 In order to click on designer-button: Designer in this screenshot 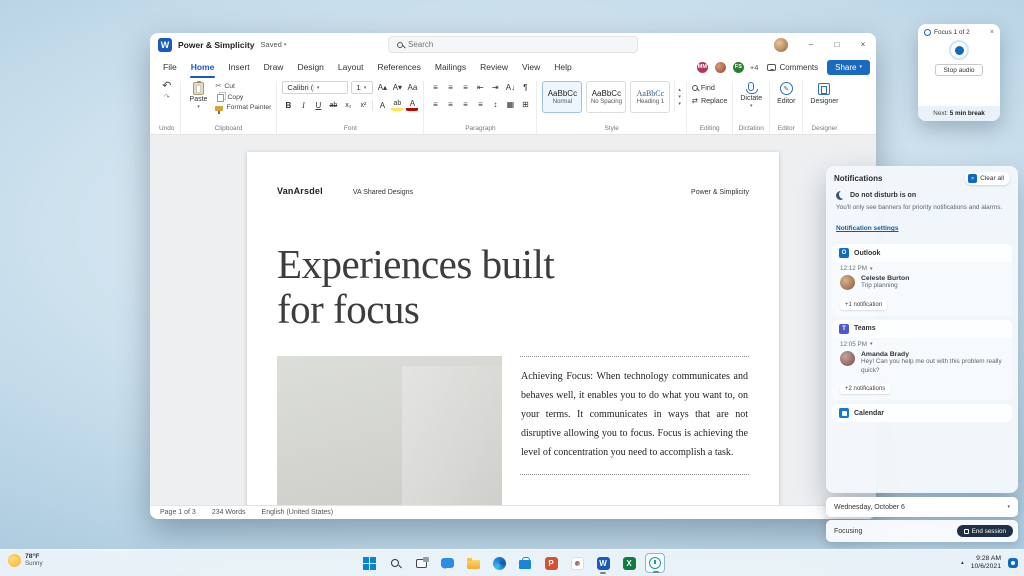, I will do `click(824, 93)`.